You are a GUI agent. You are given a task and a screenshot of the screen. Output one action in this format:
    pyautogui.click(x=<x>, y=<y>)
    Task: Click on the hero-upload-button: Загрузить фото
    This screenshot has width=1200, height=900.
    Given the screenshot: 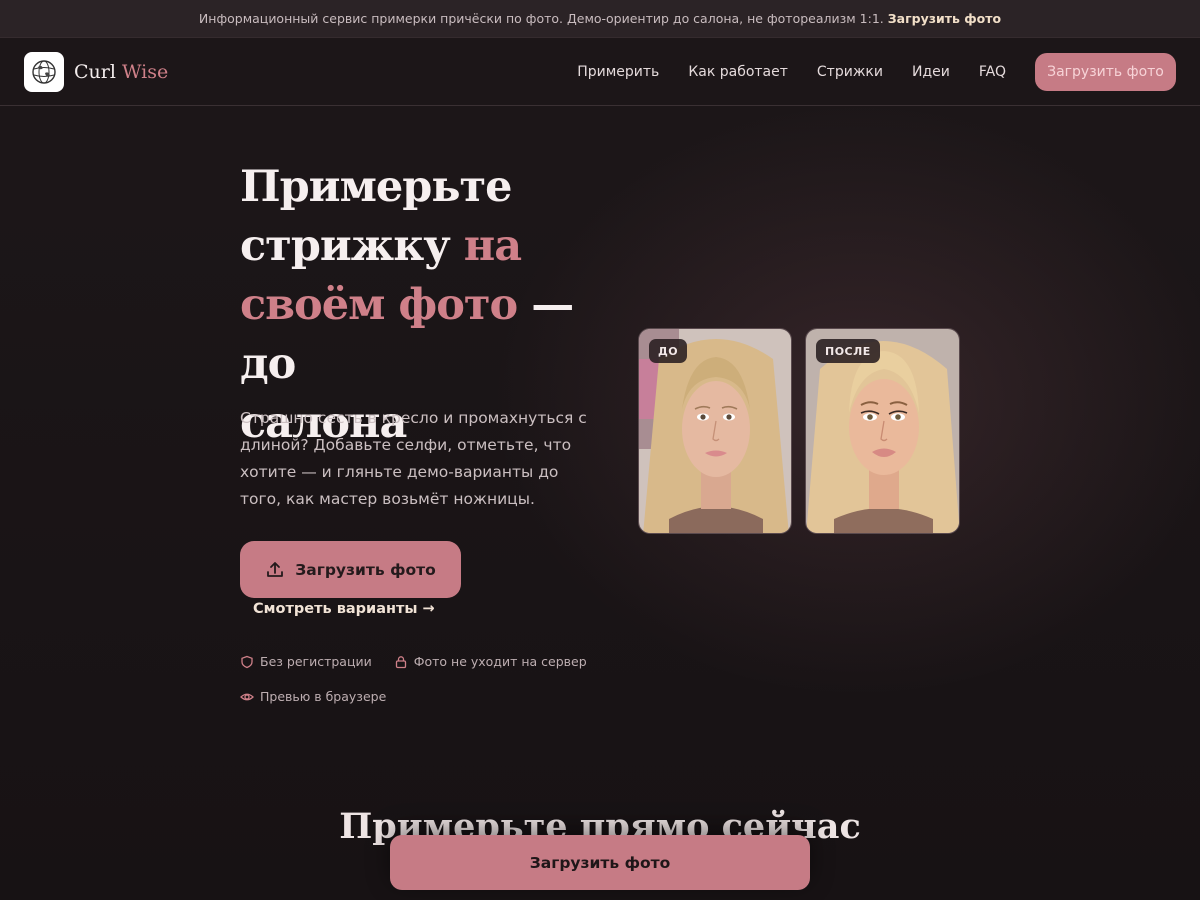 What is the action you would take?
    pyautogui.click(x=350, y=569)
    